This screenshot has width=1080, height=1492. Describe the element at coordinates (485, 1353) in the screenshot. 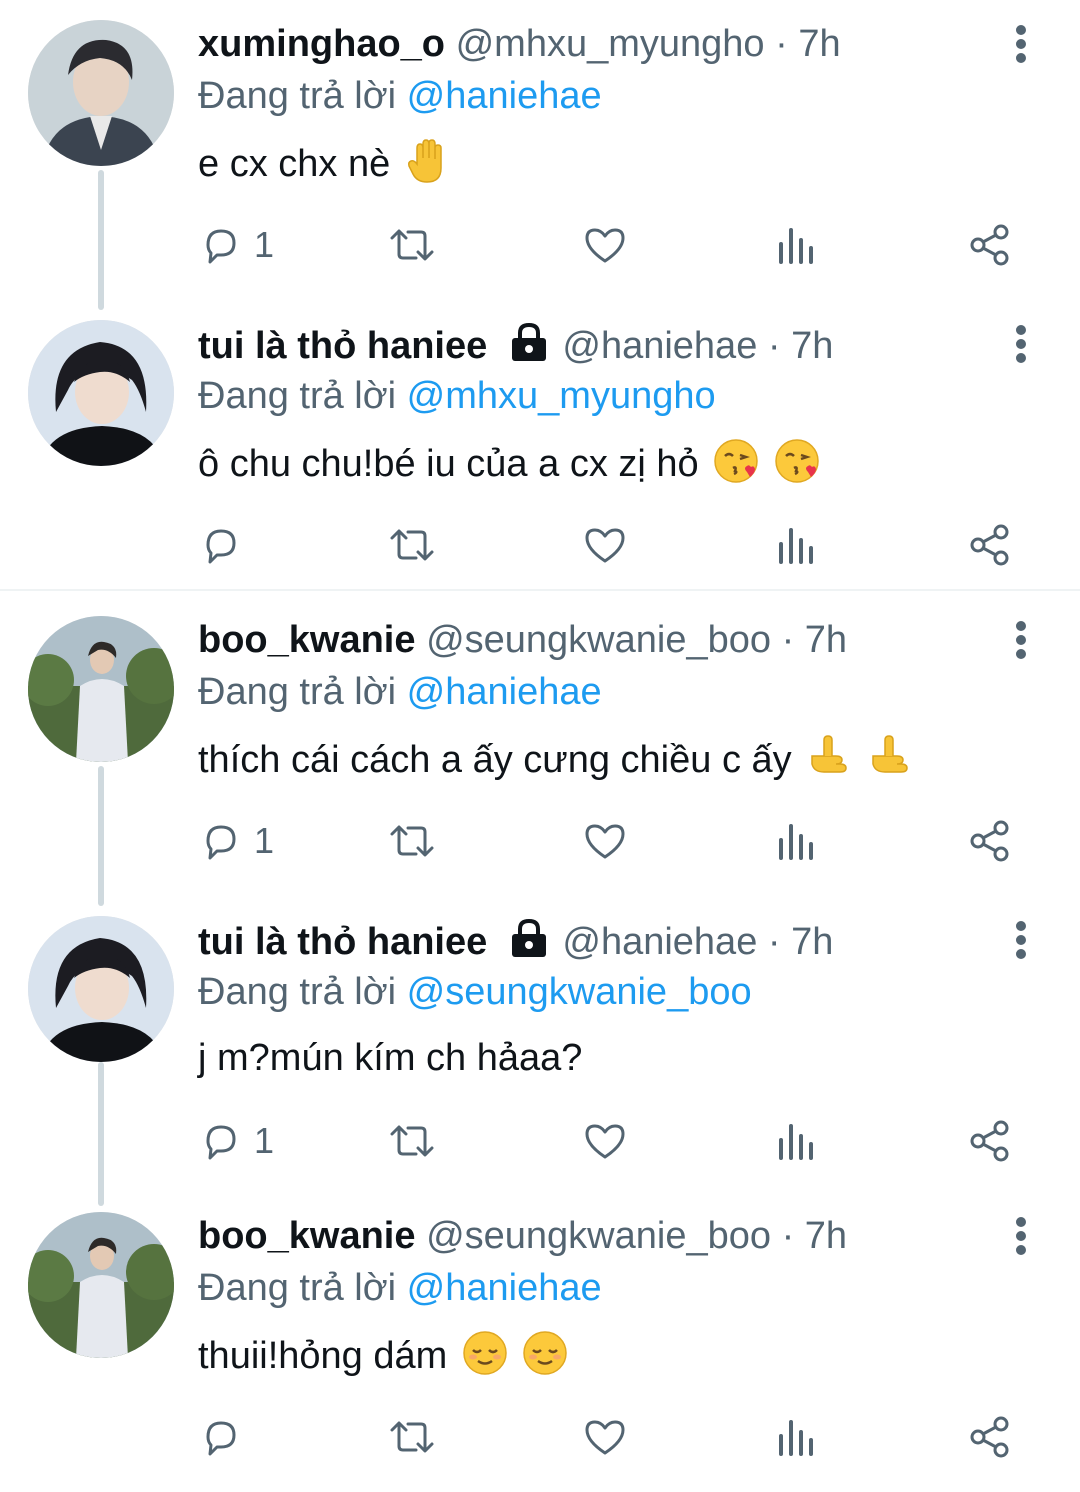

I see `relieved-face-emoji` at that location.